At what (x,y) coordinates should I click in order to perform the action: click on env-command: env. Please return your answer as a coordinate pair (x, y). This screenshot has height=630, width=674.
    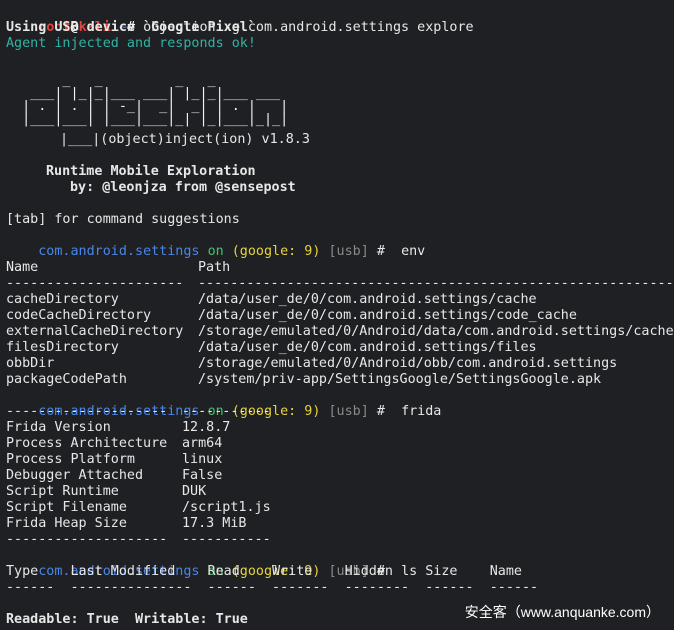
    Looking at the image, I should click on (413, 251).